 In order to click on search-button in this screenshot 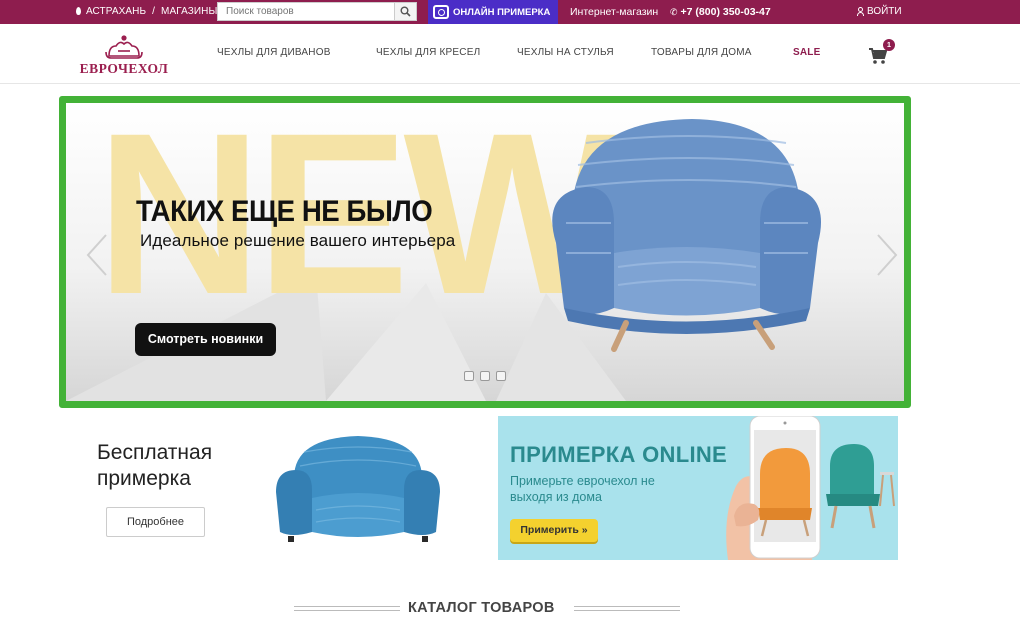, I will do `click(405, 11)`.